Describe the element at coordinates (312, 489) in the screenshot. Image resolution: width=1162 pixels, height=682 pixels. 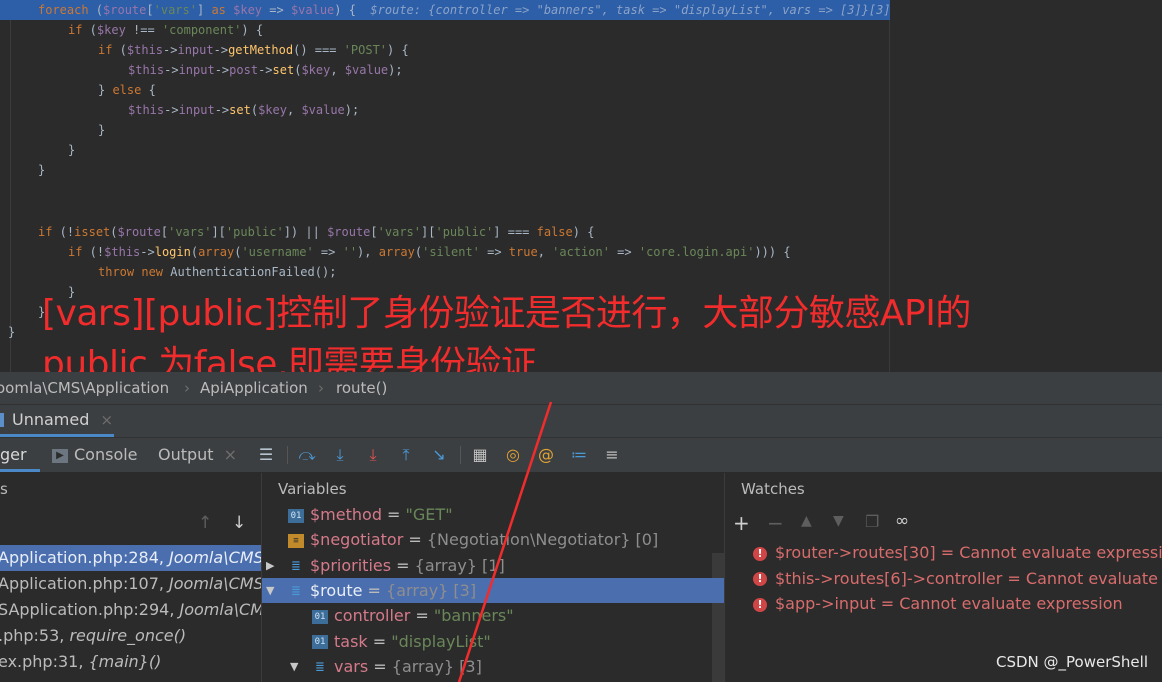
I see `panel-header: Variables` at that location.